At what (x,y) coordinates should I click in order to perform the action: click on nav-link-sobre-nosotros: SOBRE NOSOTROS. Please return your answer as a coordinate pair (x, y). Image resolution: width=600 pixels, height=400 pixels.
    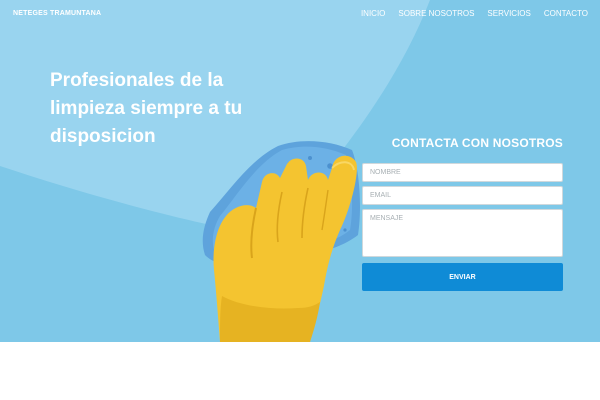
    Looking at the image, I should click on (436, 13).